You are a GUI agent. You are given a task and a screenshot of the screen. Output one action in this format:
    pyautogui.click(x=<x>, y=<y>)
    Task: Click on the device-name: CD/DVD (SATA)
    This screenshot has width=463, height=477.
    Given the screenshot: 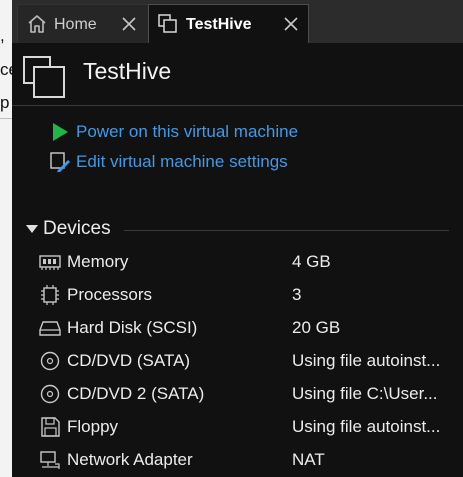 What is the action you would take?
    pyautogui.click(x=129, y=360)
    